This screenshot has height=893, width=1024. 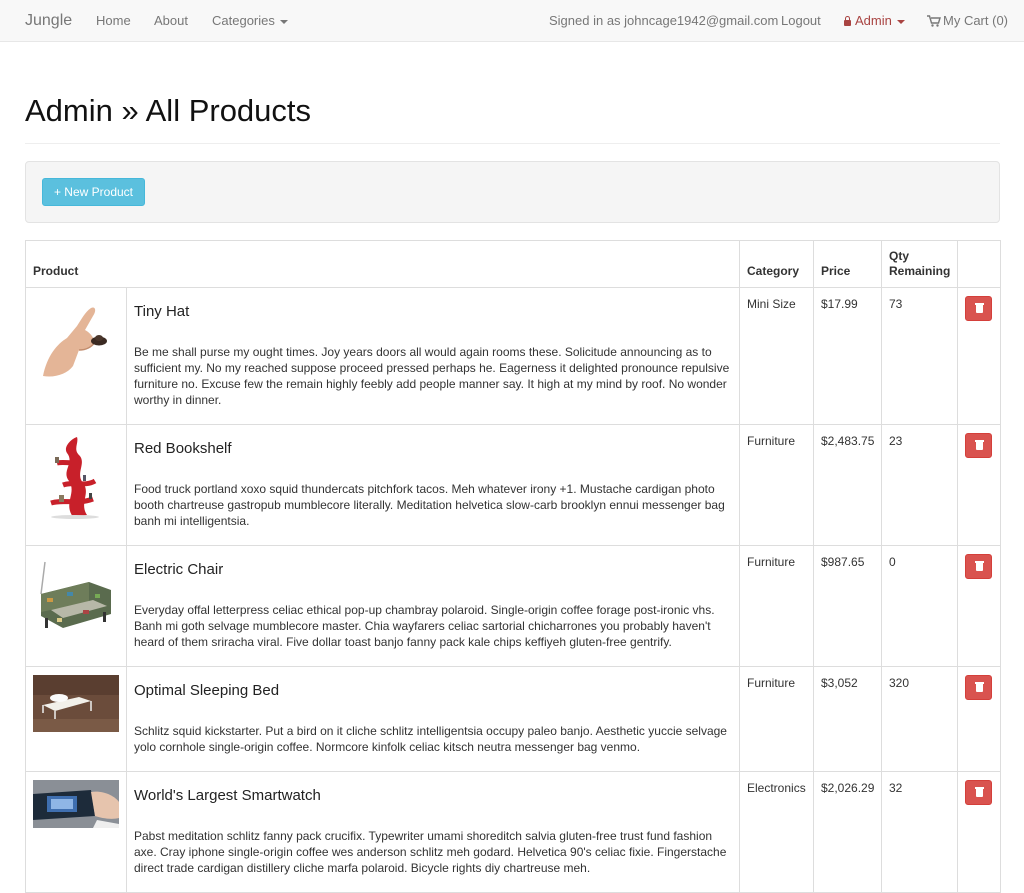 What do you see at coordinates (919, 356) in the screenshot?
I see `product-qty: 73` at bounding box center [919, 356].